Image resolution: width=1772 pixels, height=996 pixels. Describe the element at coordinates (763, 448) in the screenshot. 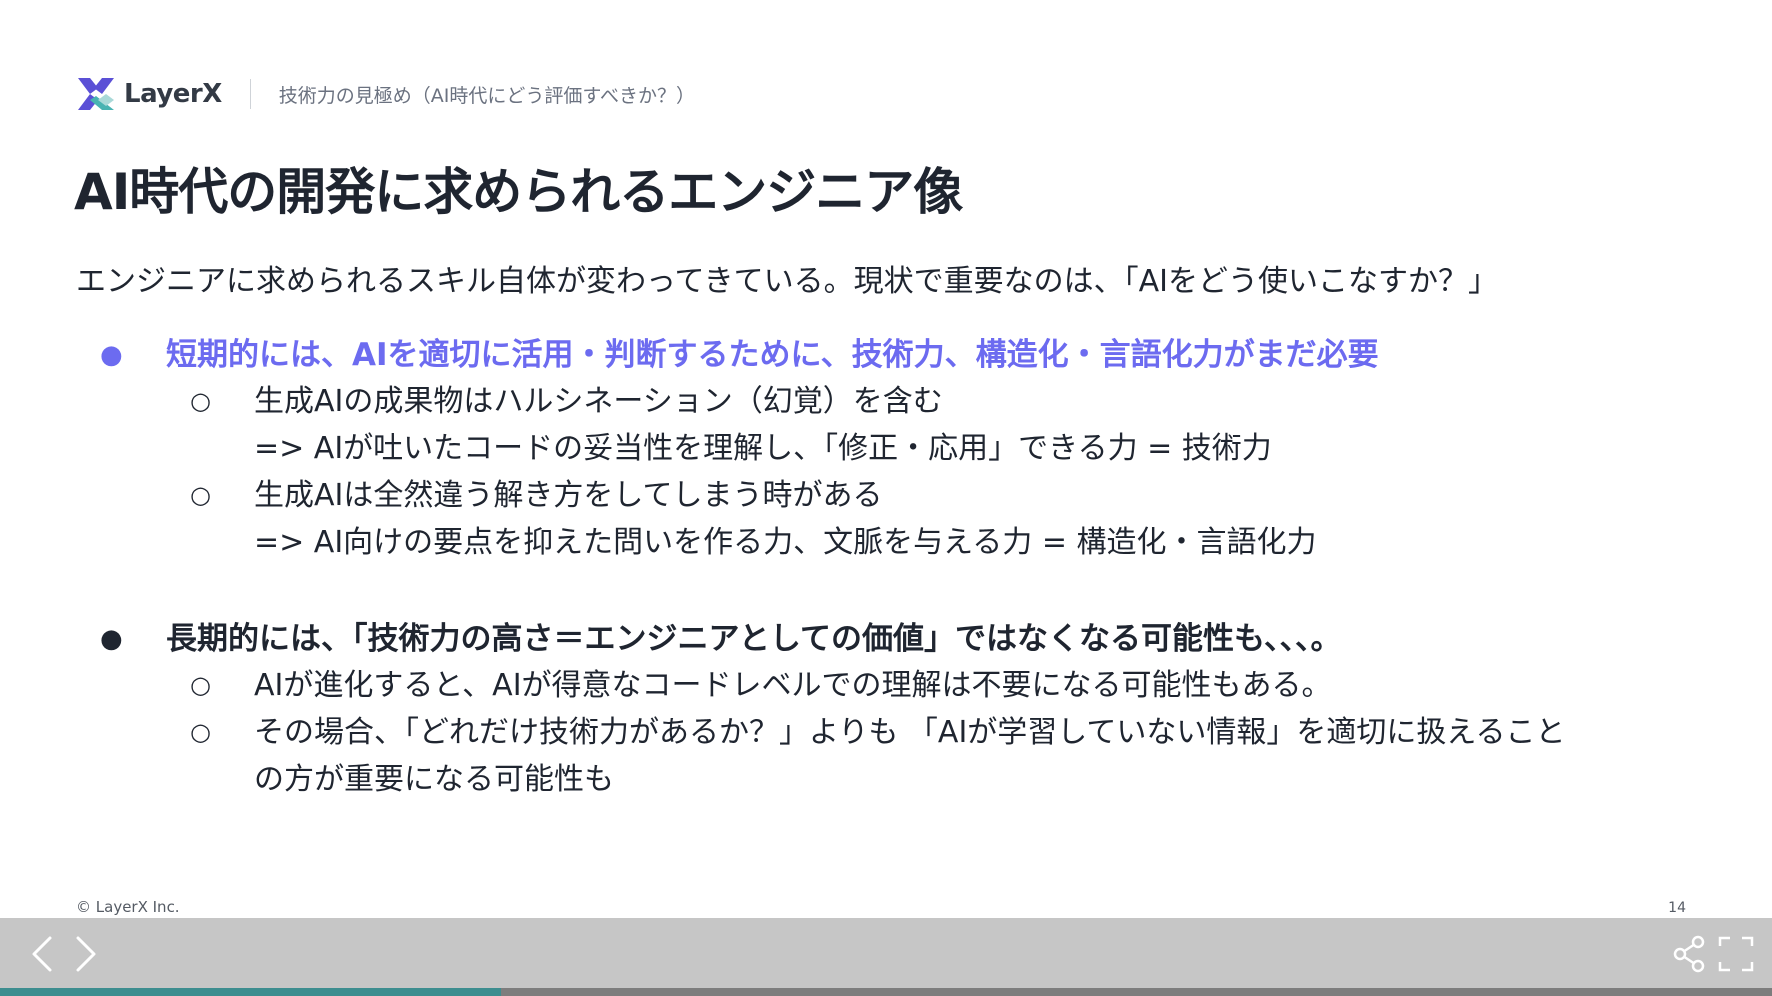

I see `sub-text-line: => AIが吐いたコードの妥当性を理解し、「修正・応用」できる力 = 技術力` at that location.